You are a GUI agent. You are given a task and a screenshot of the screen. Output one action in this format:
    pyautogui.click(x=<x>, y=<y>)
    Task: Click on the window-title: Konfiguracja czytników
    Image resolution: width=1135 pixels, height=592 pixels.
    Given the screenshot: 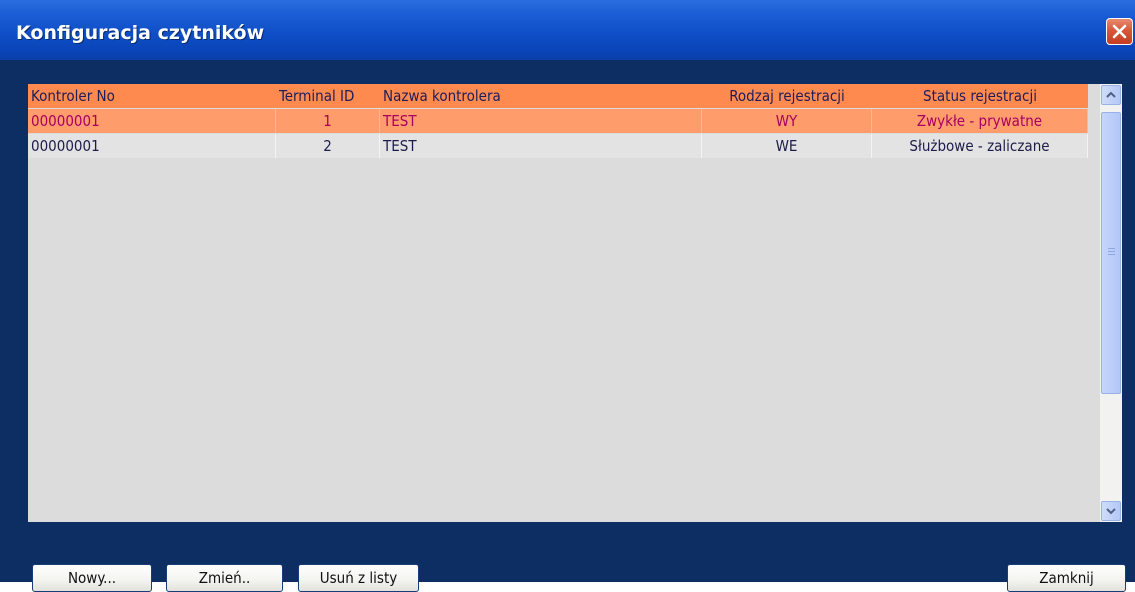 What is the action you would take?
    pyautogui.click(x=140, y=33)
    